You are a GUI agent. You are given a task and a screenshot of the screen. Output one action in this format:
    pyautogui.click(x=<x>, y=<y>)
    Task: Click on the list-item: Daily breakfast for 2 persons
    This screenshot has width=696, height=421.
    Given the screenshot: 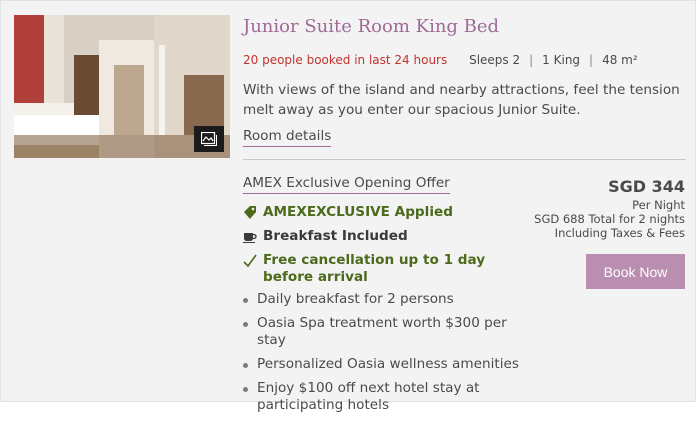 What is the action you would take?
    pyautogui.click(x=383, y=299)
    